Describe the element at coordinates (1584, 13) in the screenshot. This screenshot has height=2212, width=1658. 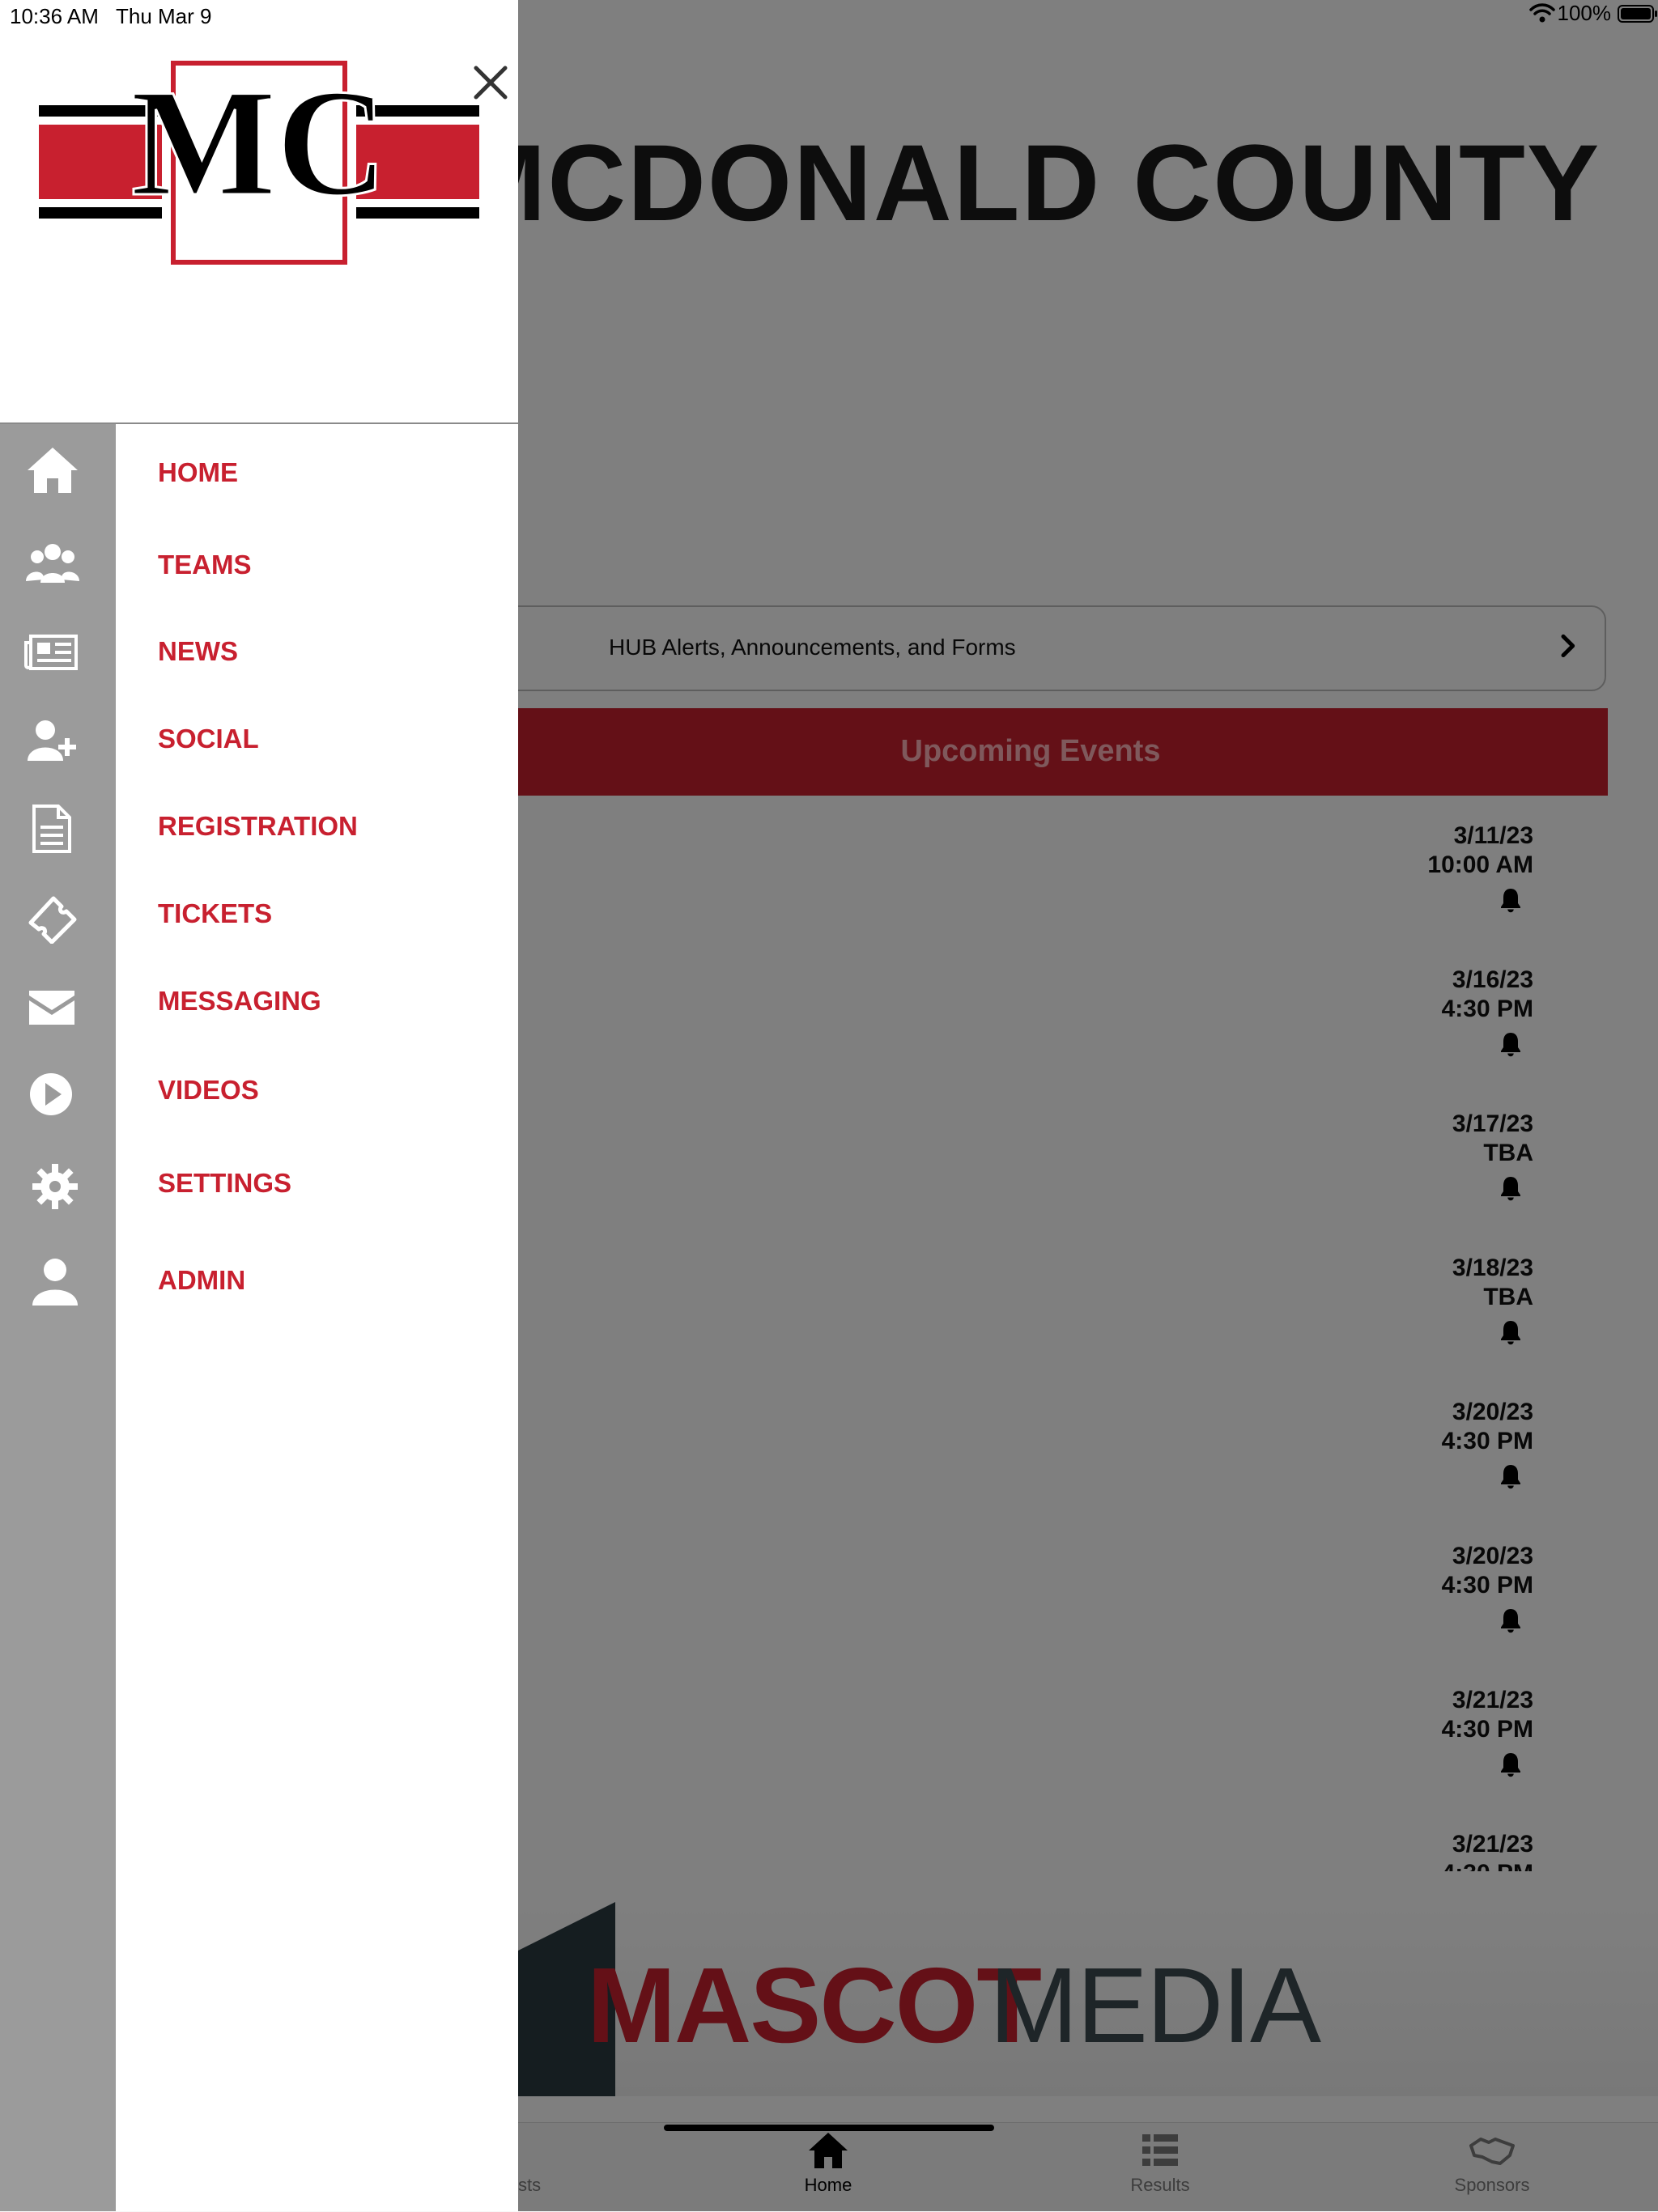
I see `battery-percent: 100%` at that location.